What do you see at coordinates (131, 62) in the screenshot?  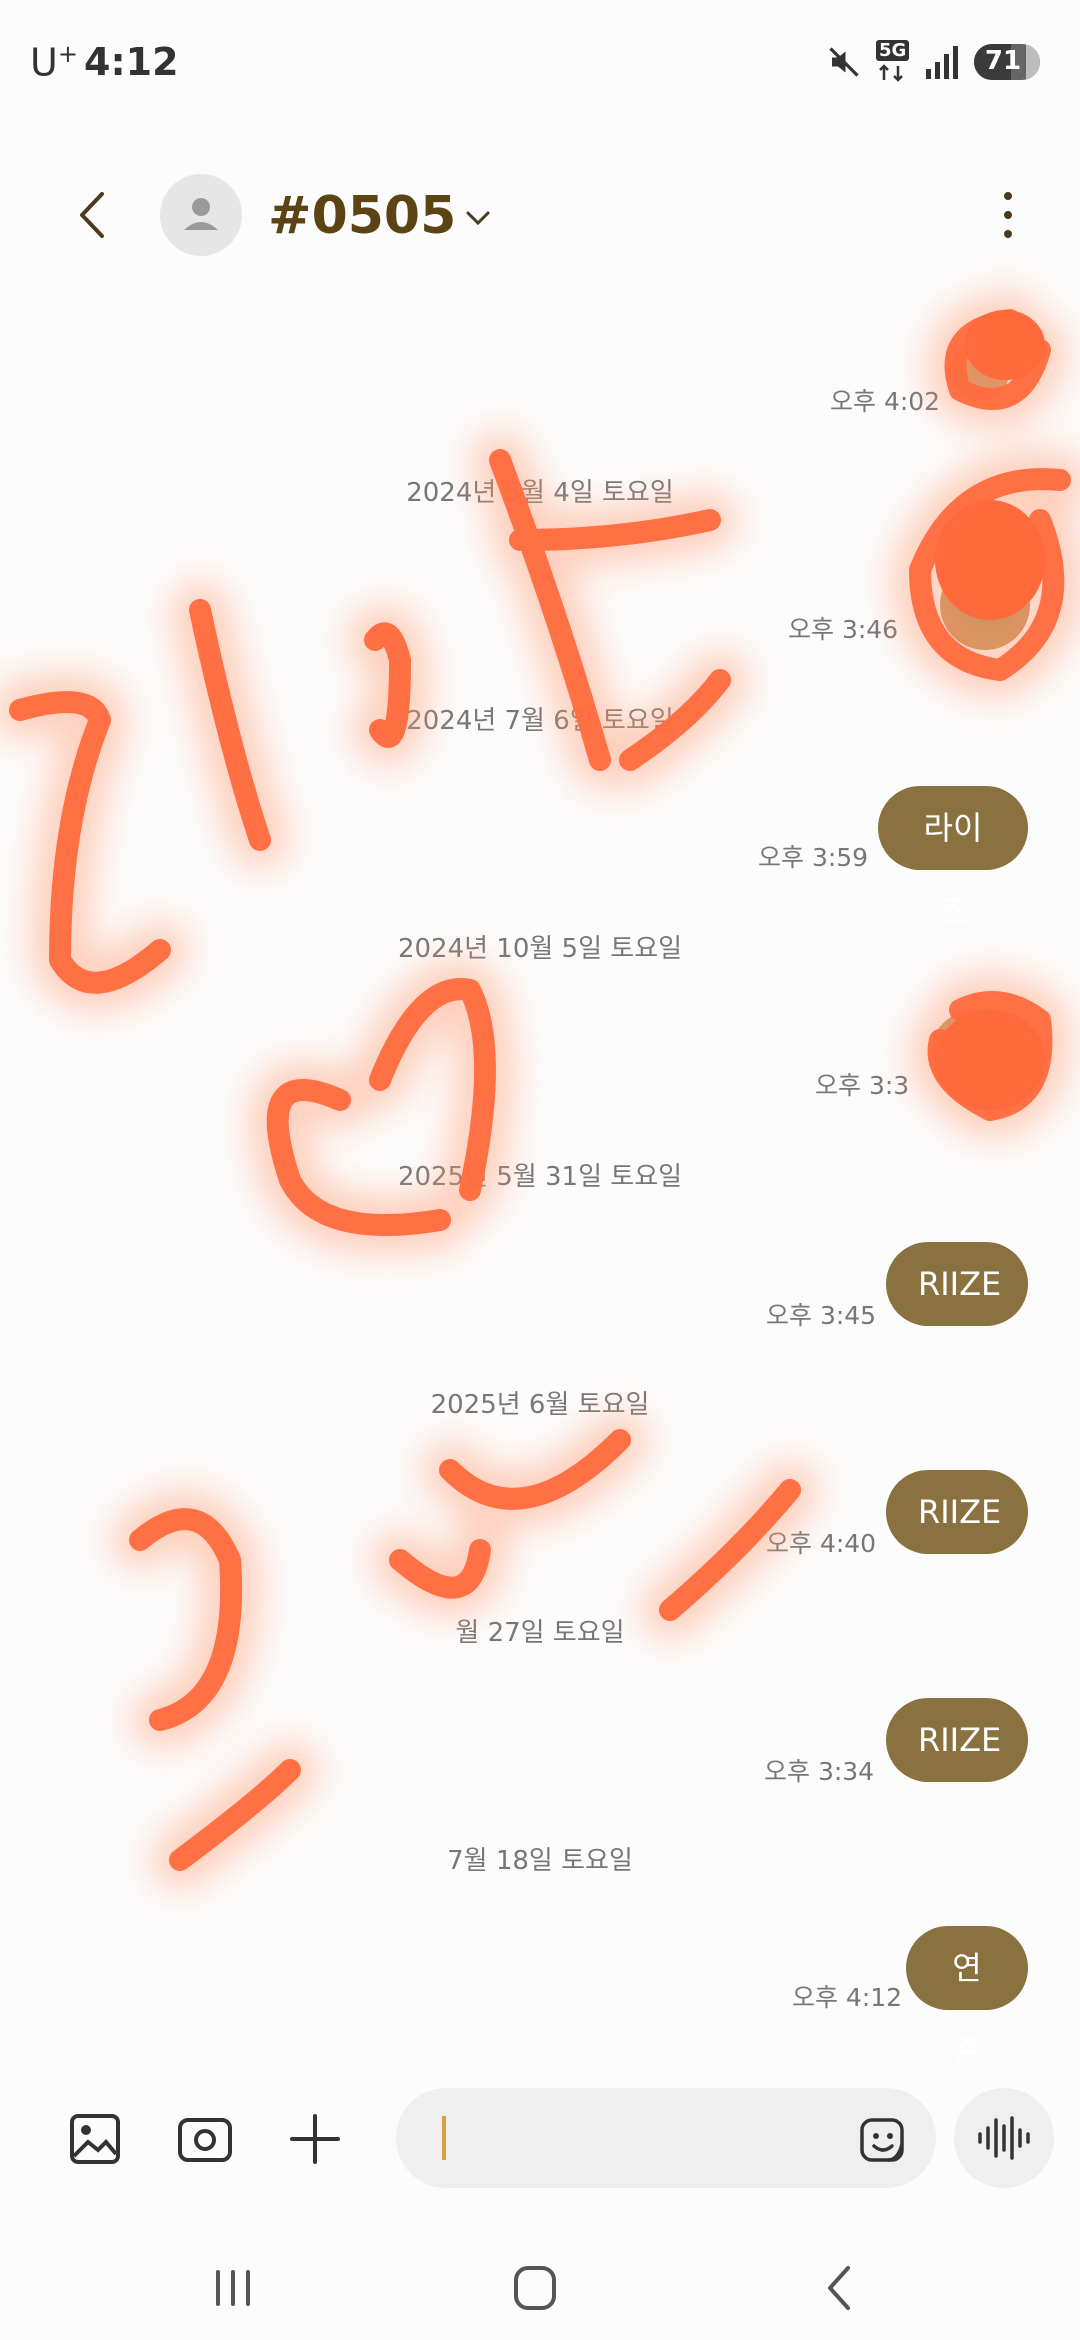 I see `status-clock: 4:12` at bounding box center [131, 62].